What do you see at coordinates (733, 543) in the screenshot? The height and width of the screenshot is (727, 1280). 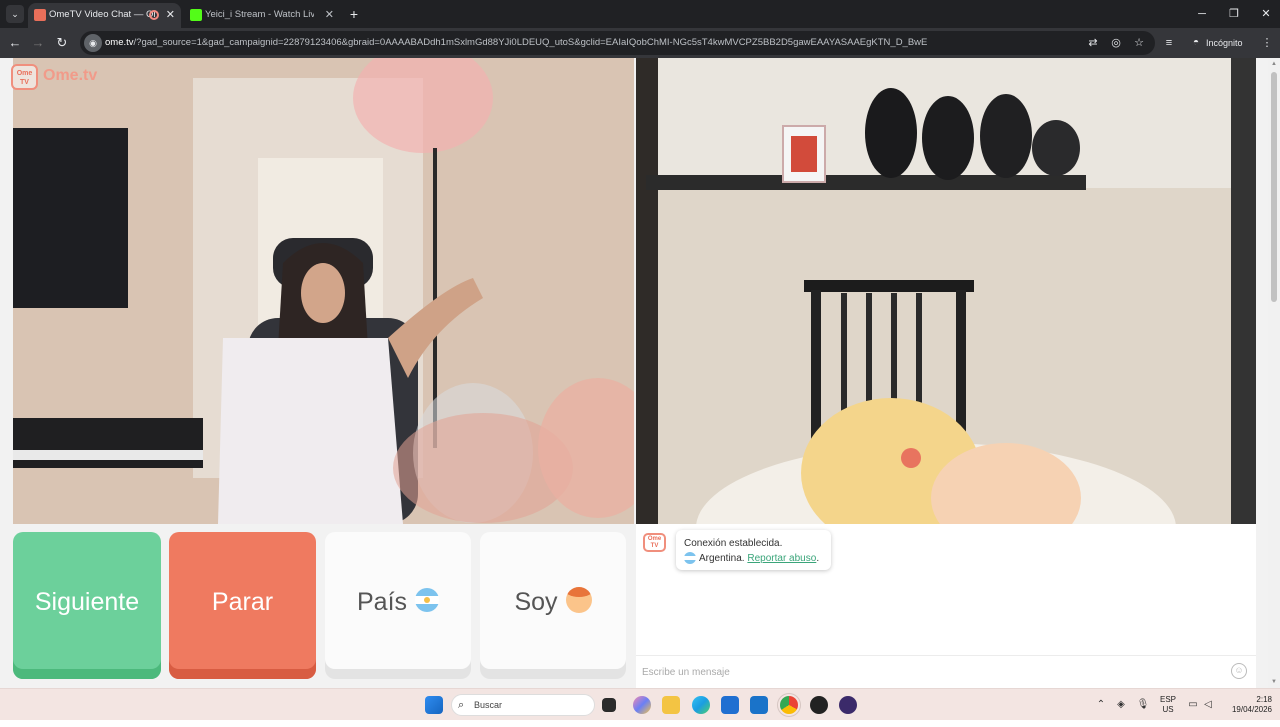 I see `connection-status-text: Conexión establecida.` at bounding box center [733, 543].